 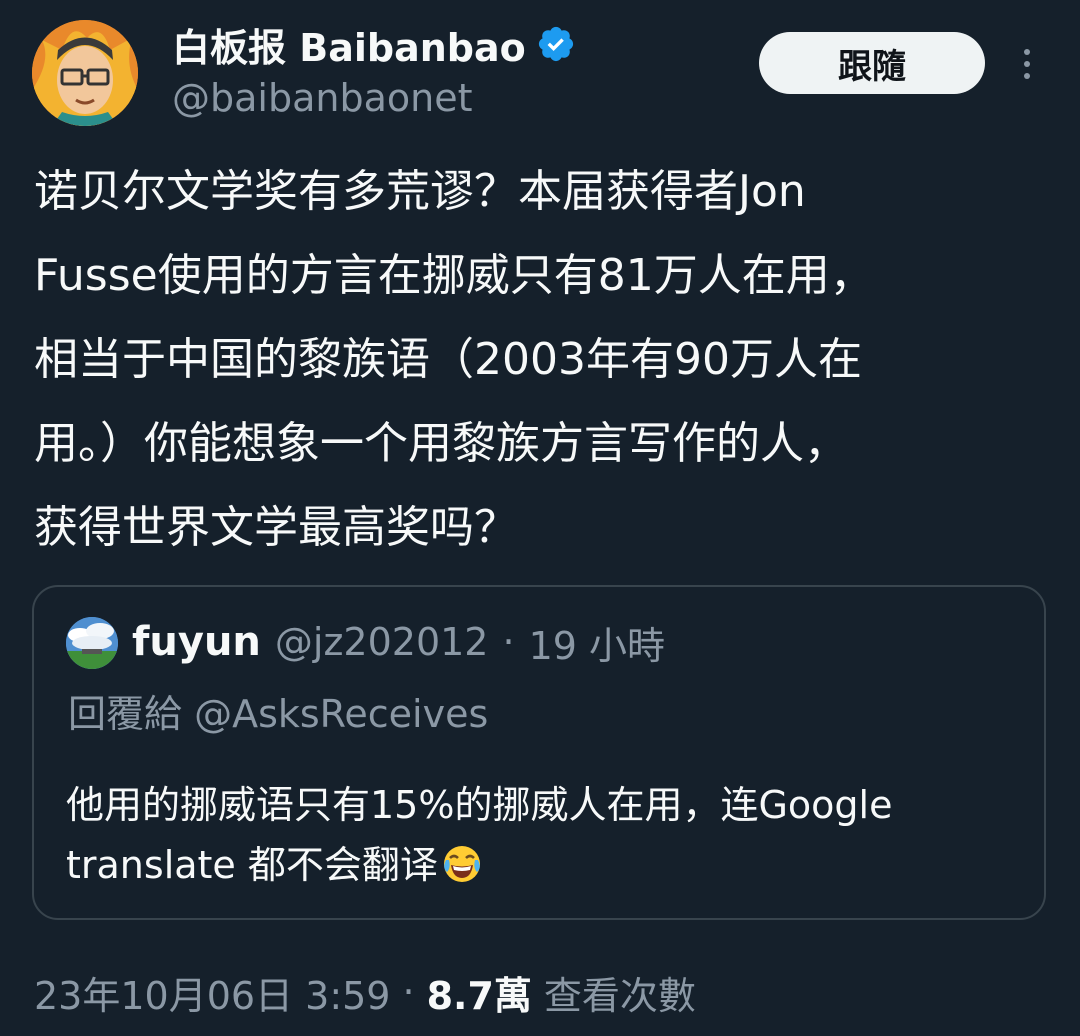 What do you see at coordinates (597, 642) in the screenshot?
I see `quoted-timestamp: 19 小時` at bounding box center [597, 642].